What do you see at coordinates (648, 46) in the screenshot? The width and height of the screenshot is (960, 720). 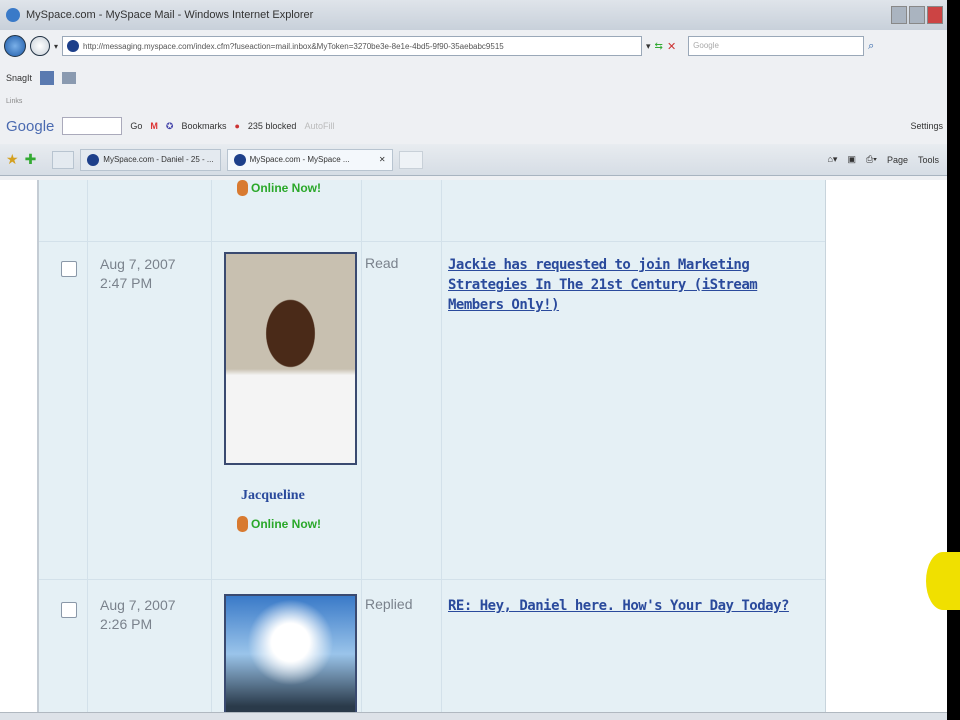 I see `url-dropdown-icon: ▾` at bounding box center [648, 46].